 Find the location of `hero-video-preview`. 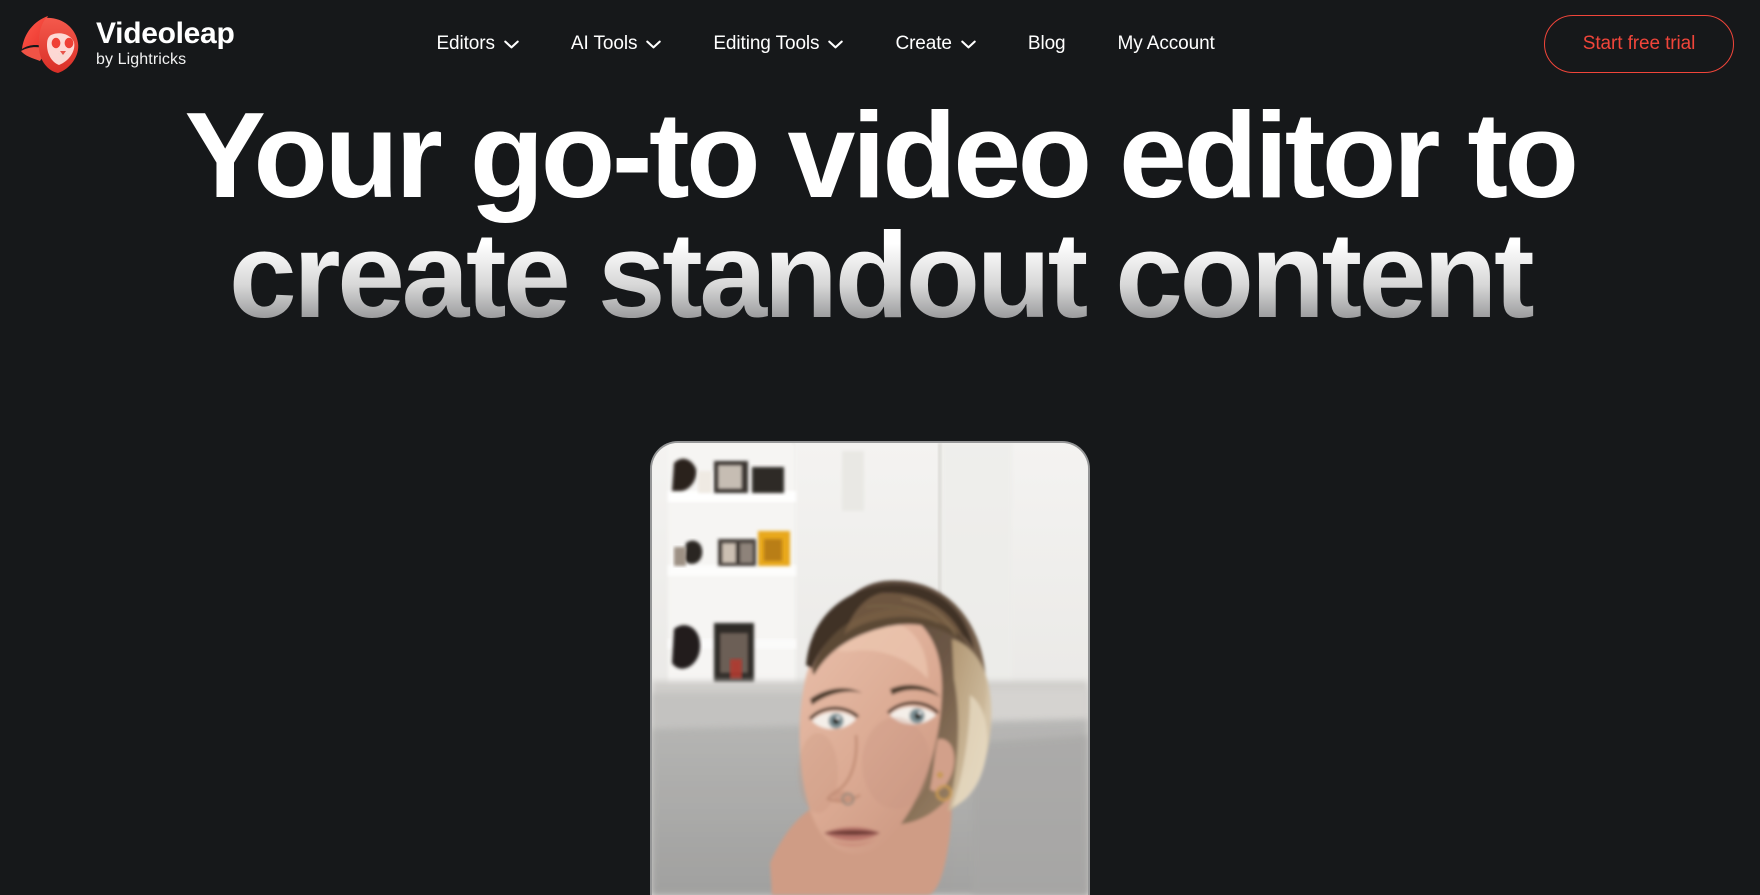

hero-video-preview is located at coordinates (870, 669).